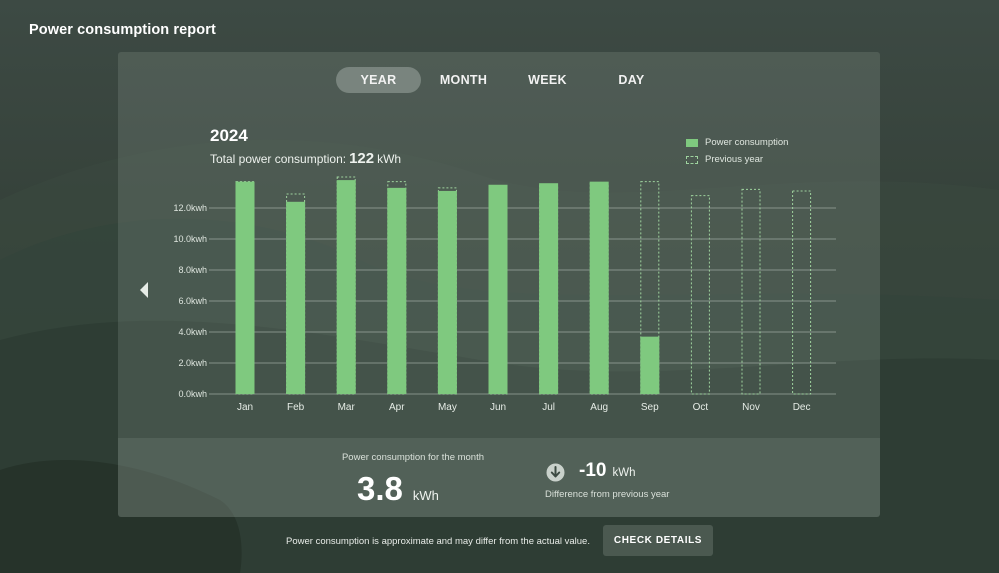 Image resolution: width=999 pixels, height=573 pixels. I want to click on diff-unit: kWh, so click(624, 473).